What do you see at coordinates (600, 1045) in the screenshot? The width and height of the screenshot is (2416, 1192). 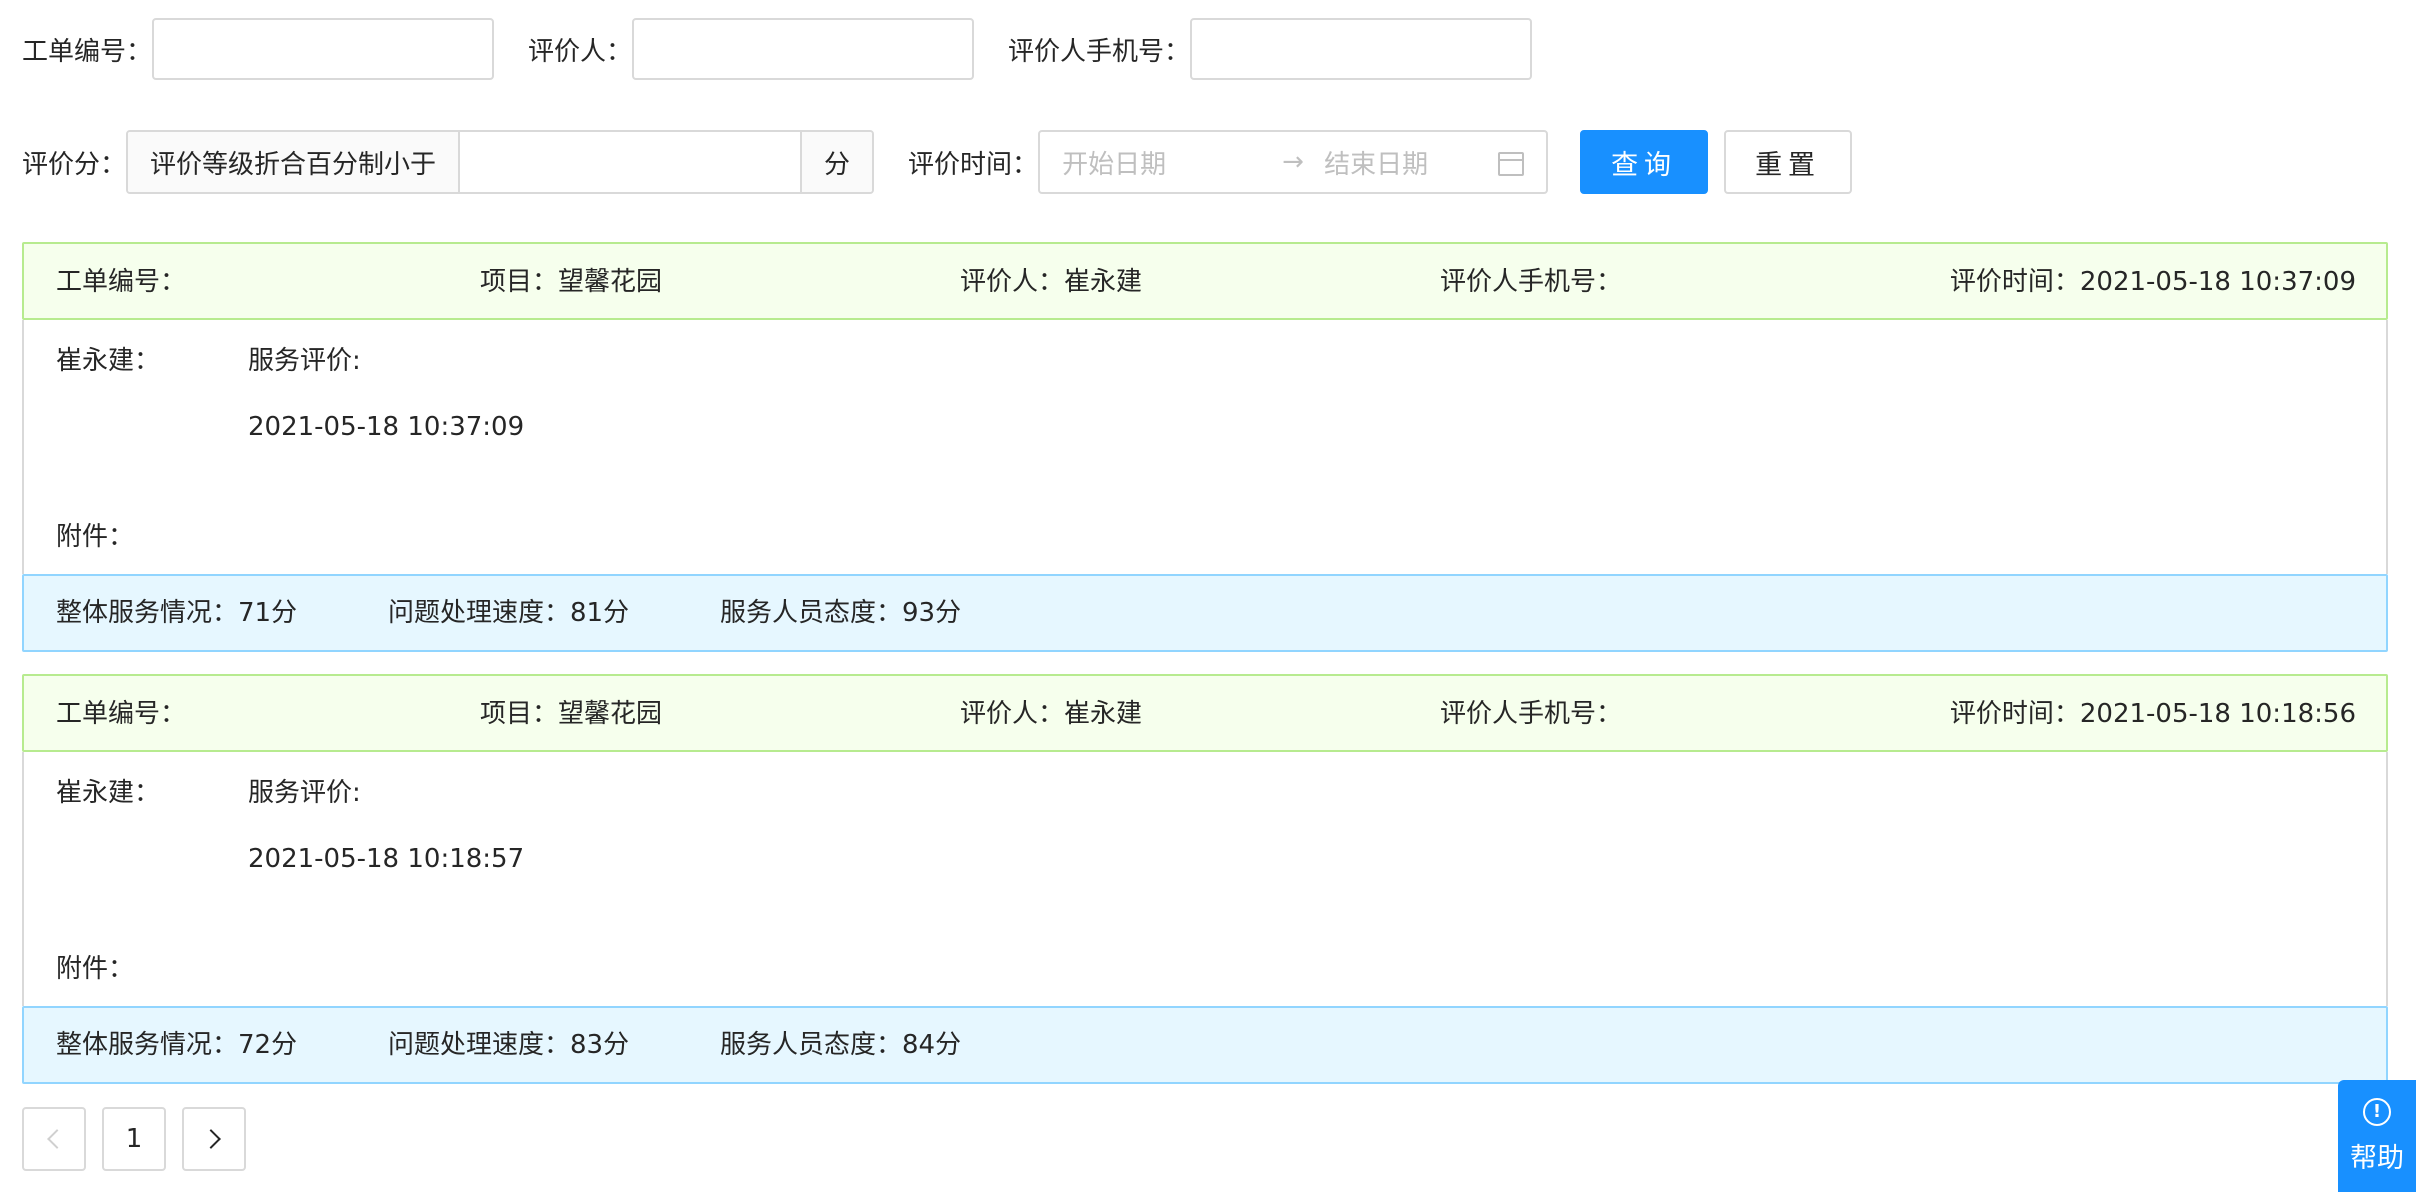 I see `processing-speed-value: 83分` at bounding box center [600, 1045].